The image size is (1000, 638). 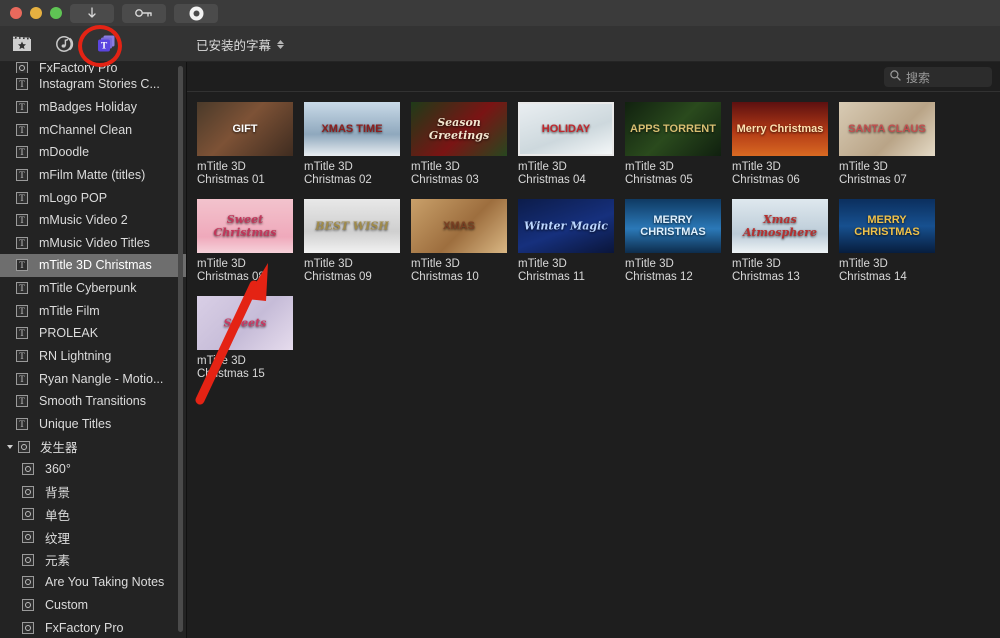 I want to click on title-thumbnail: SANTA CLAUS, so click(x=887, y=129).